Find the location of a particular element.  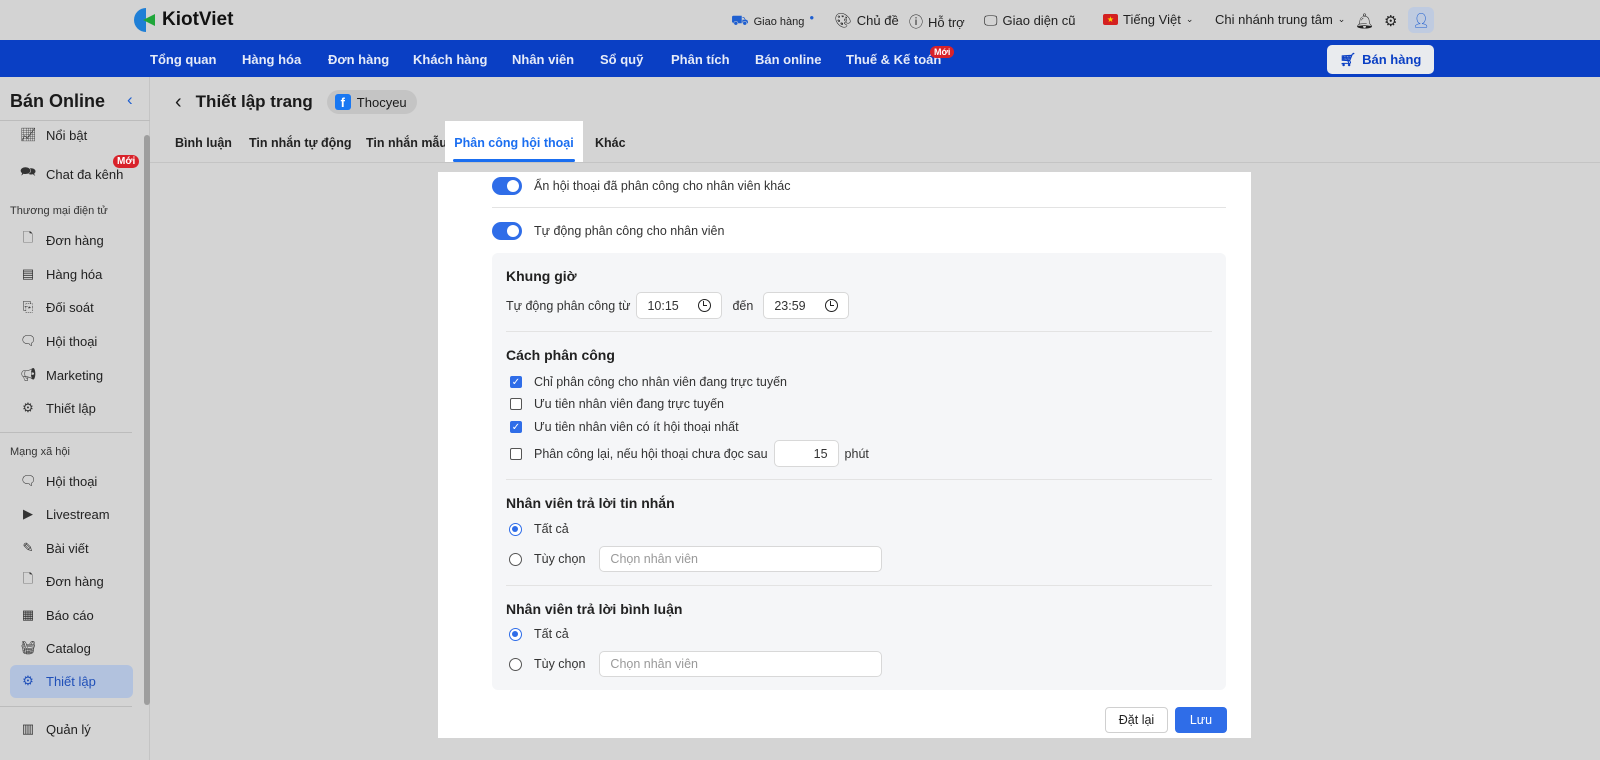

sidebar-item-ecom-conversations: 🗨 Hội thoại is located at coordinates (76, 341).